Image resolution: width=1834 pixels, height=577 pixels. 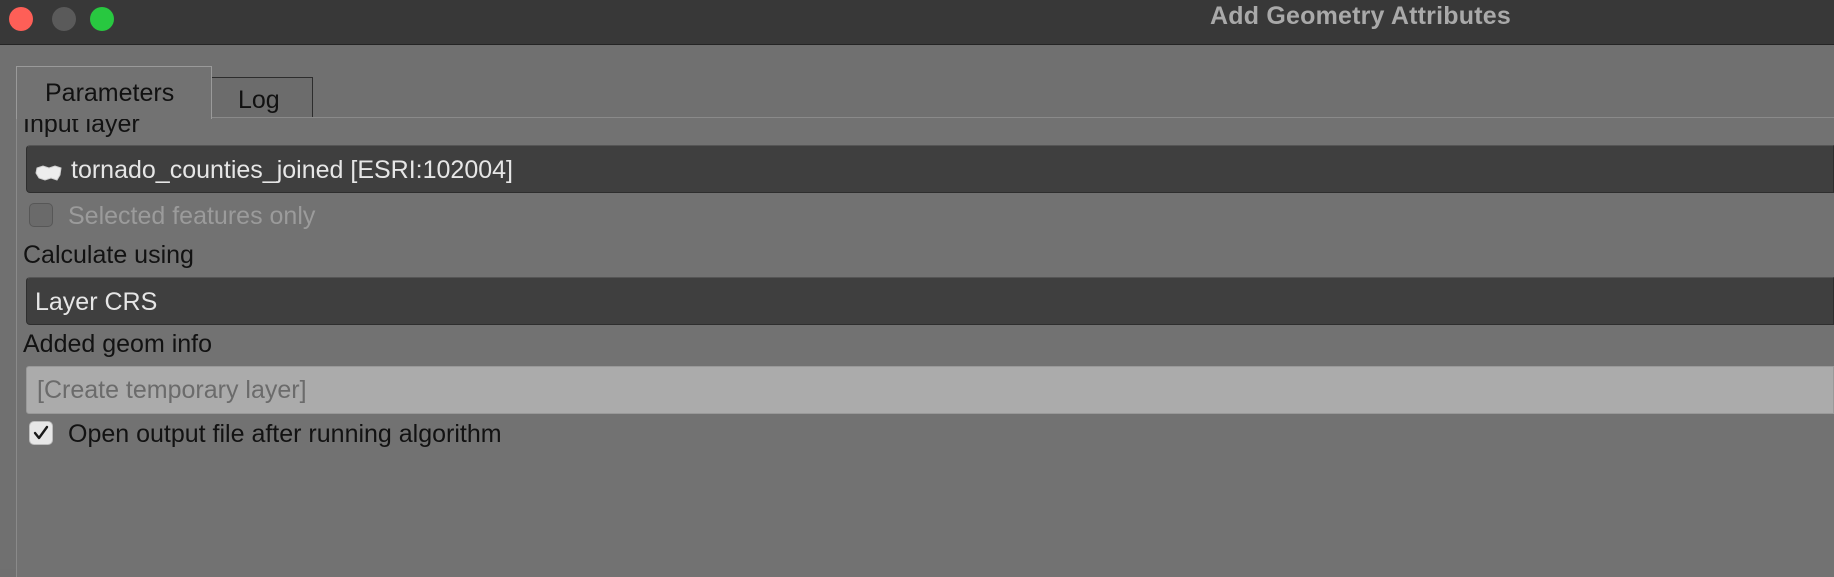 I want to click on calculate-using-combo: Layer CRS, so click(x=930, y=301).